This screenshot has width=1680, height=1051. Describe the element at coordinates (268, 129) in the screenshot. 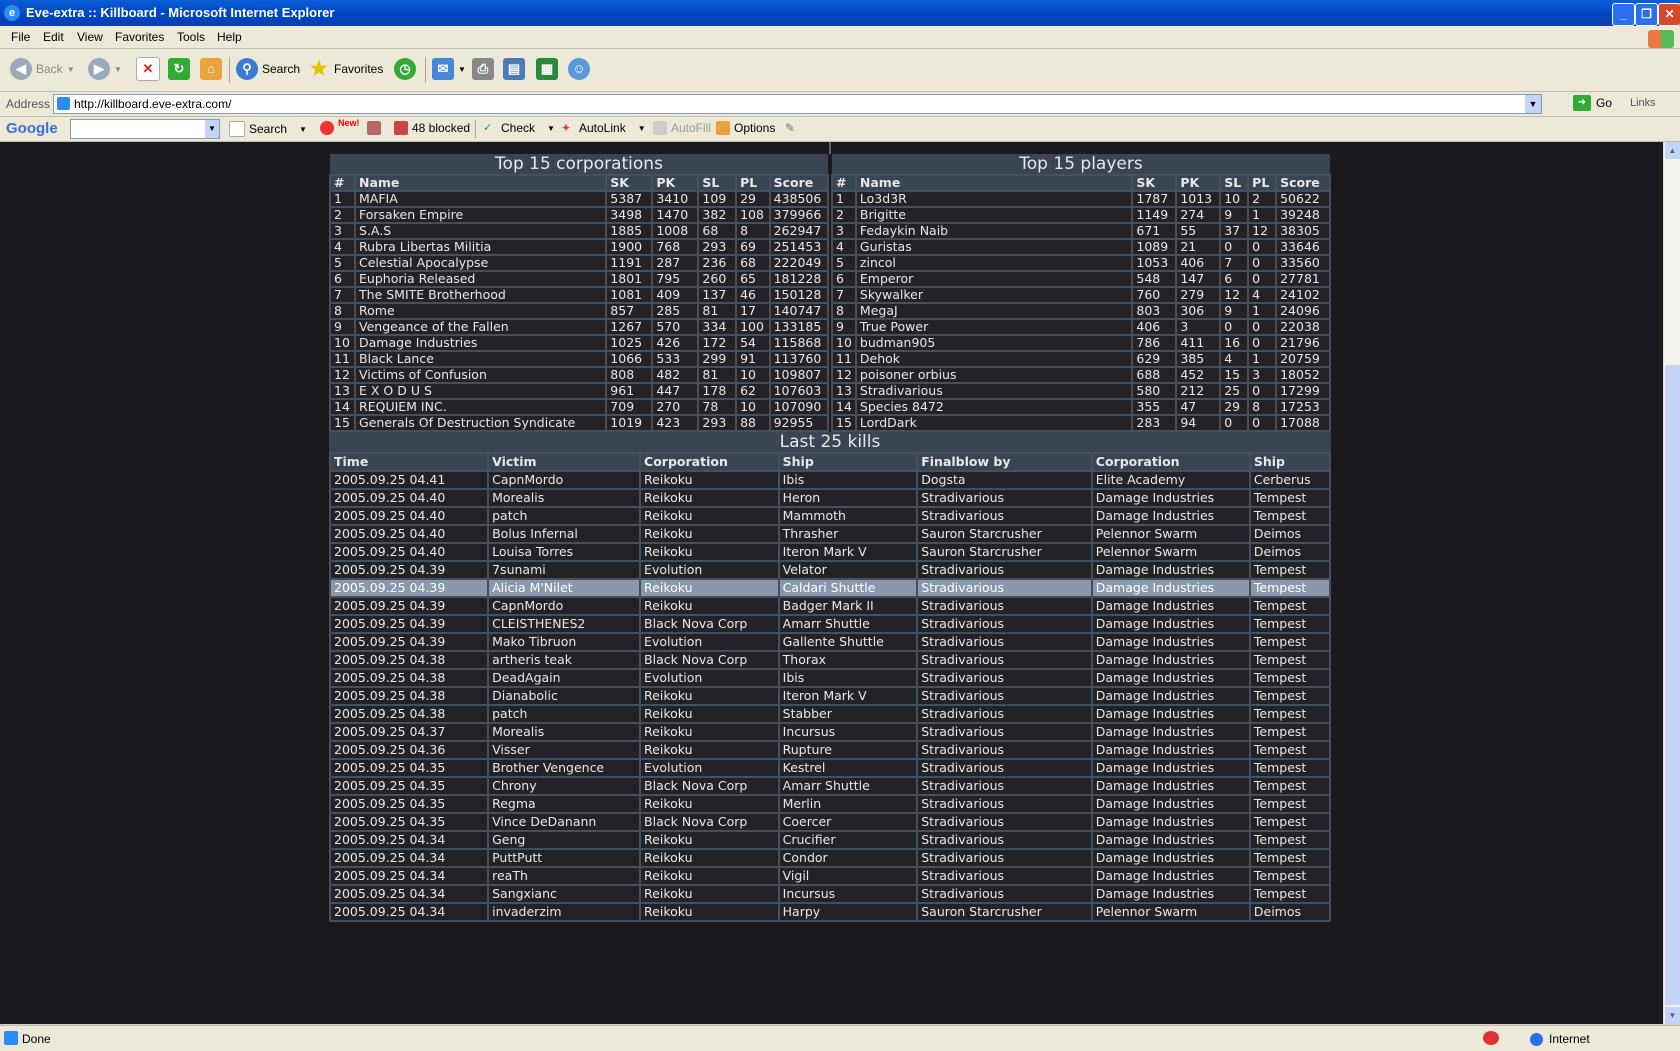

I see `google-search-button: Search ▼` at that location.